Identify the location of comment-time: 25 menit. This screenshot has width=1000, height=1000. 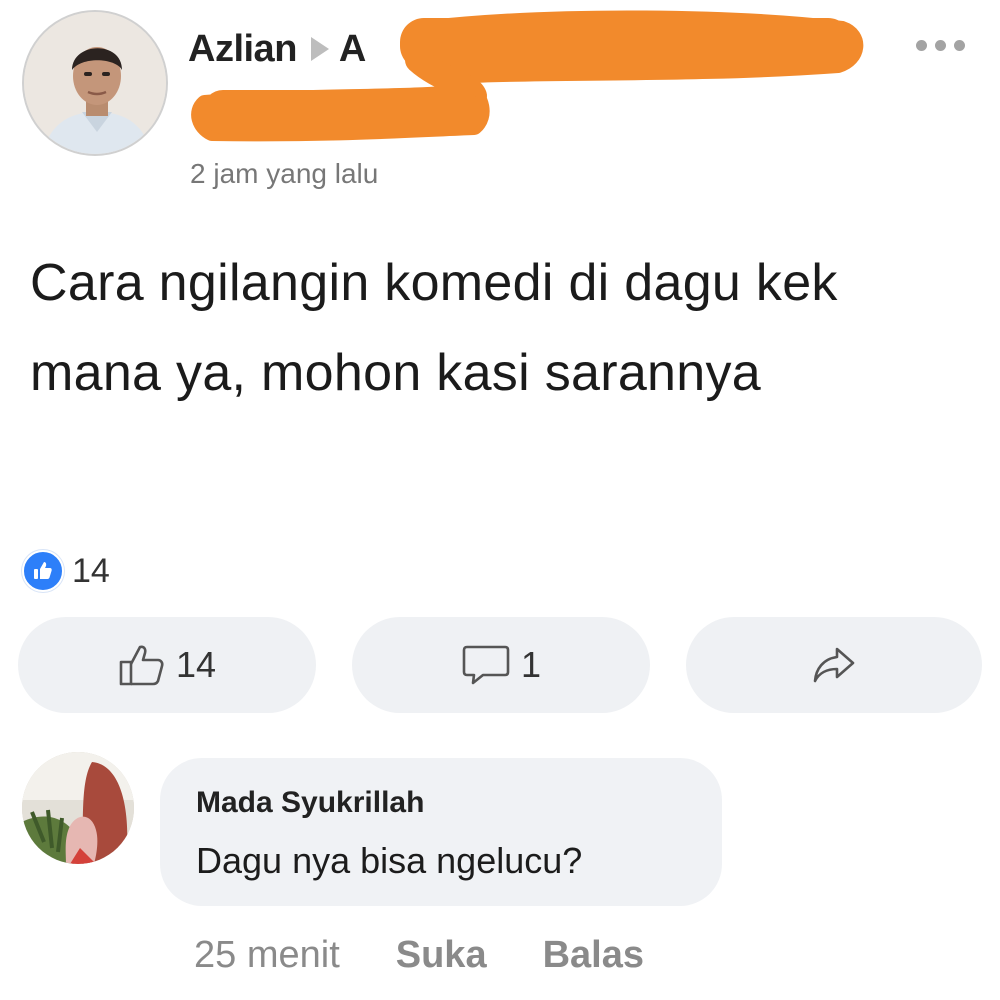
(267, 955).